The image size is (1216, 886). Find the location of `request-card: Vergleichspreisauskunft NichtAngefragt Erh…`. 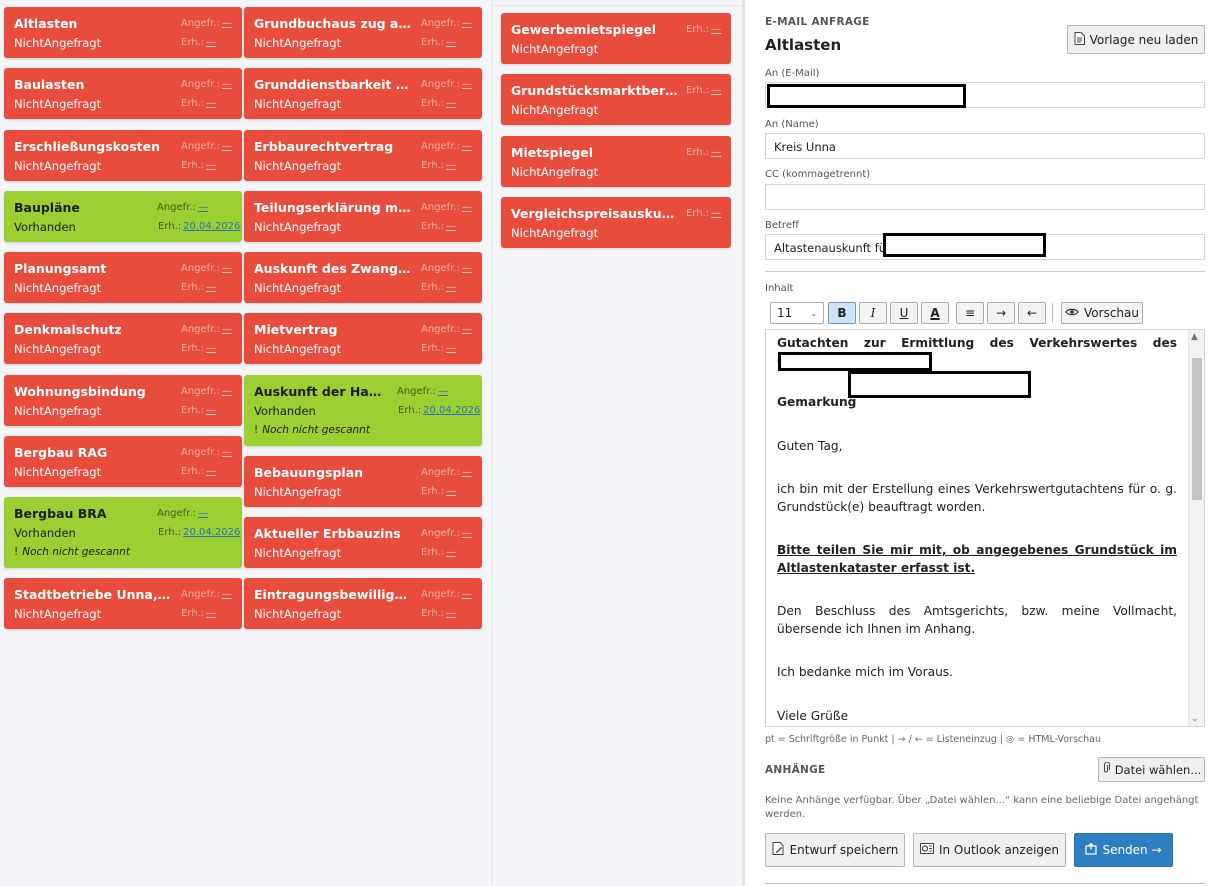

request-card: Vergleichspreisauskunft NichtAngefragt Erh… is located at coordinates (616, 222).